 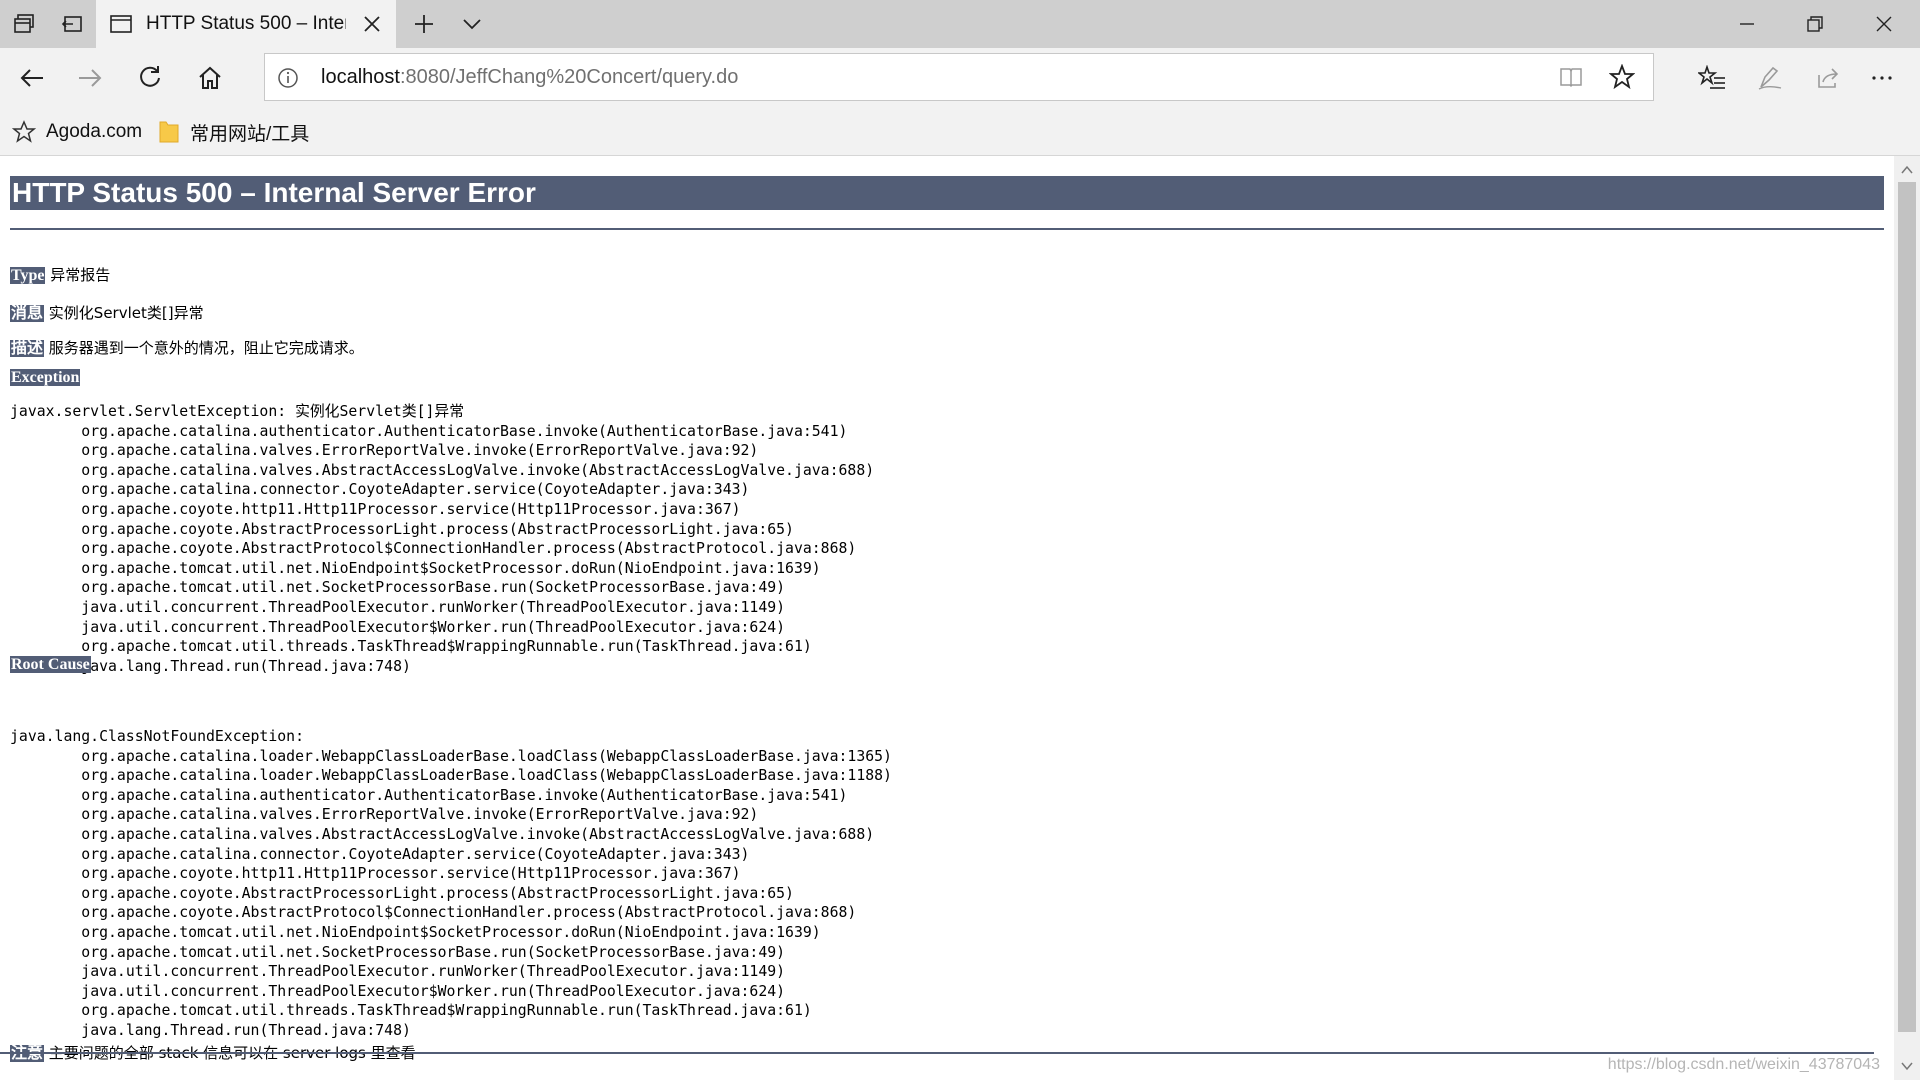 What do you see at coordinates (1907, 1066) in the screenshot?
I see `scroll-down-icon` at bounding box center [1907, 1066].